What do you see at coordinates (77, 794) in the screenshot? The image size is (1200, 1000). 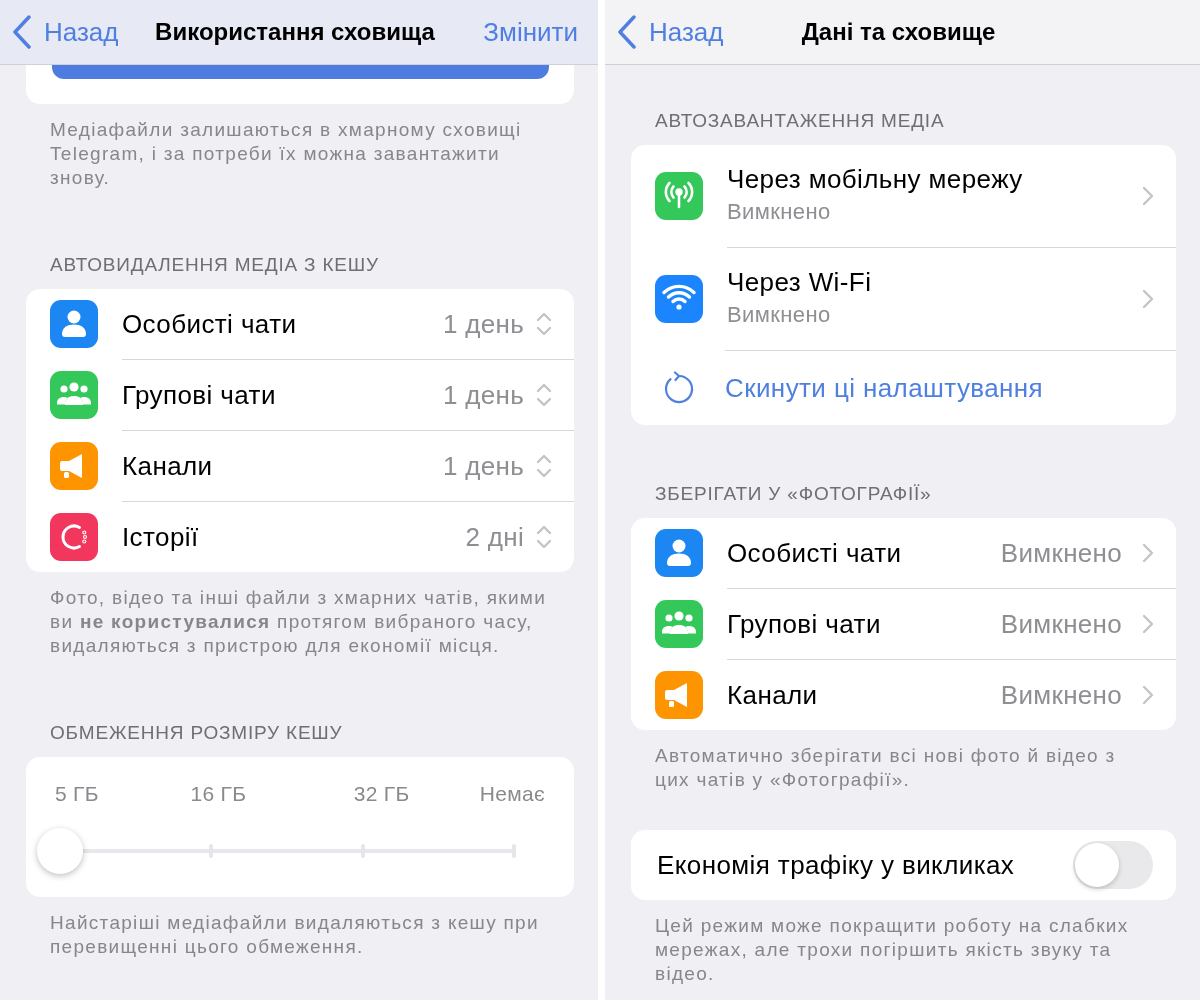 I see `size-stop-label: 5 ГБ` at bounding box center [77, 794].